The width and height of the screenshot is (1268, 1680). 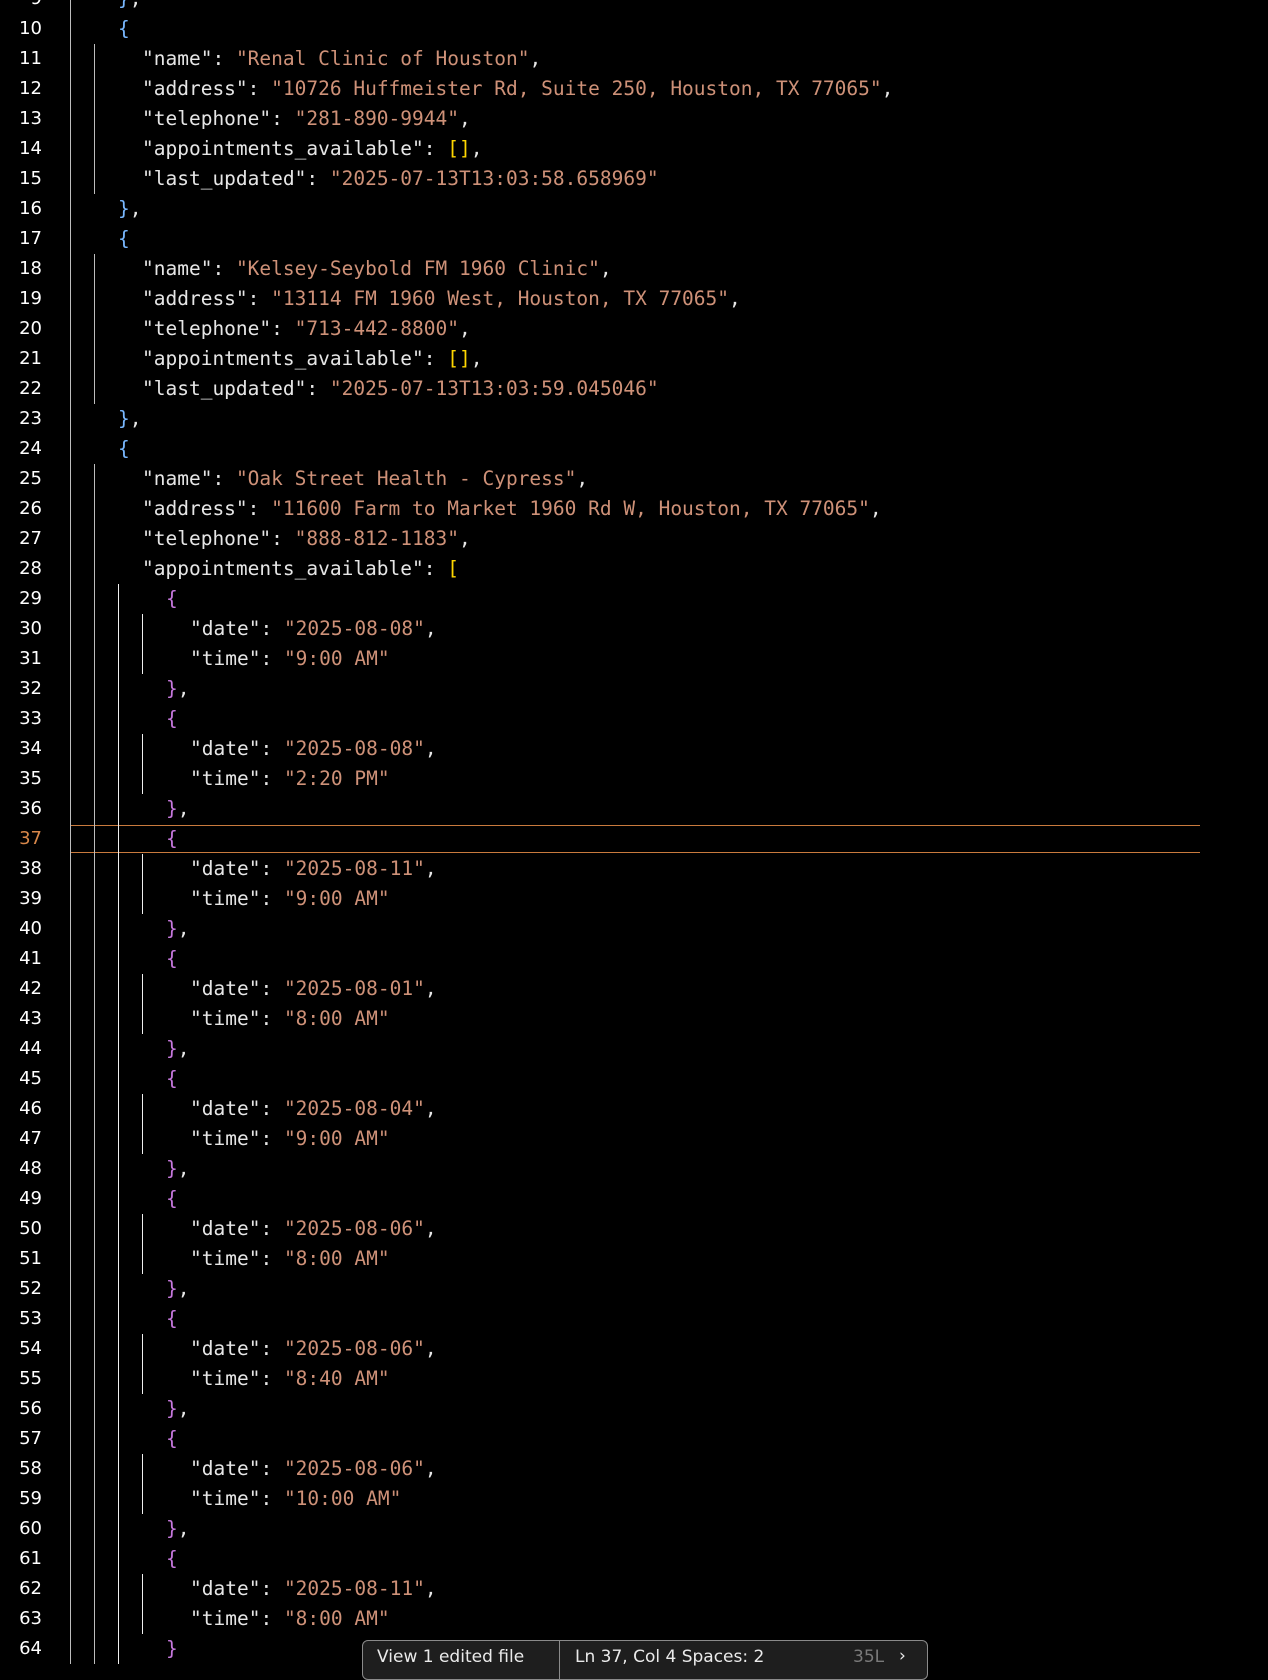 What do you see at coordinates (634, 29) in the screenshot?
I see `code-line: 10 {` at bounding box center [634, 29].